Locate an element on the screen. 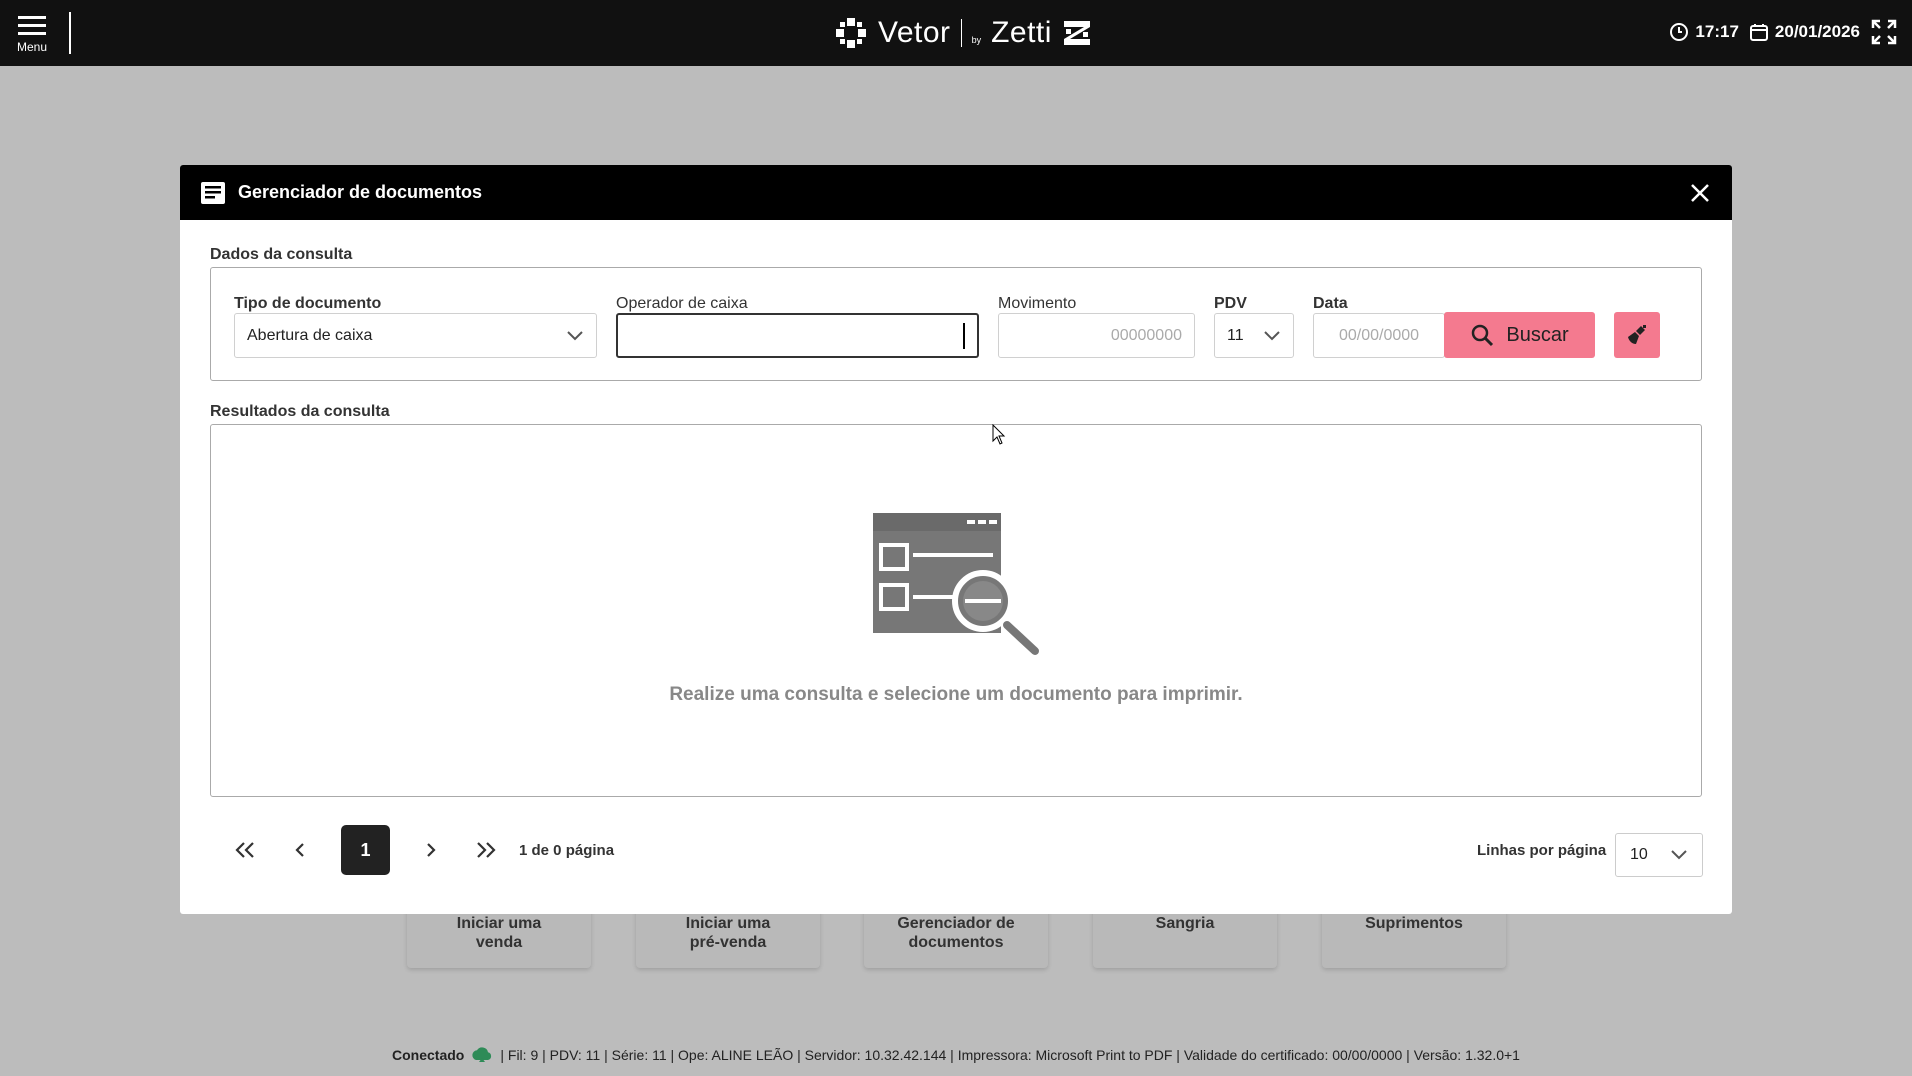 The image size is (1912, 1076). topbar-status: 17:17 20/01/2026 is located at coordinates (1783, 32).